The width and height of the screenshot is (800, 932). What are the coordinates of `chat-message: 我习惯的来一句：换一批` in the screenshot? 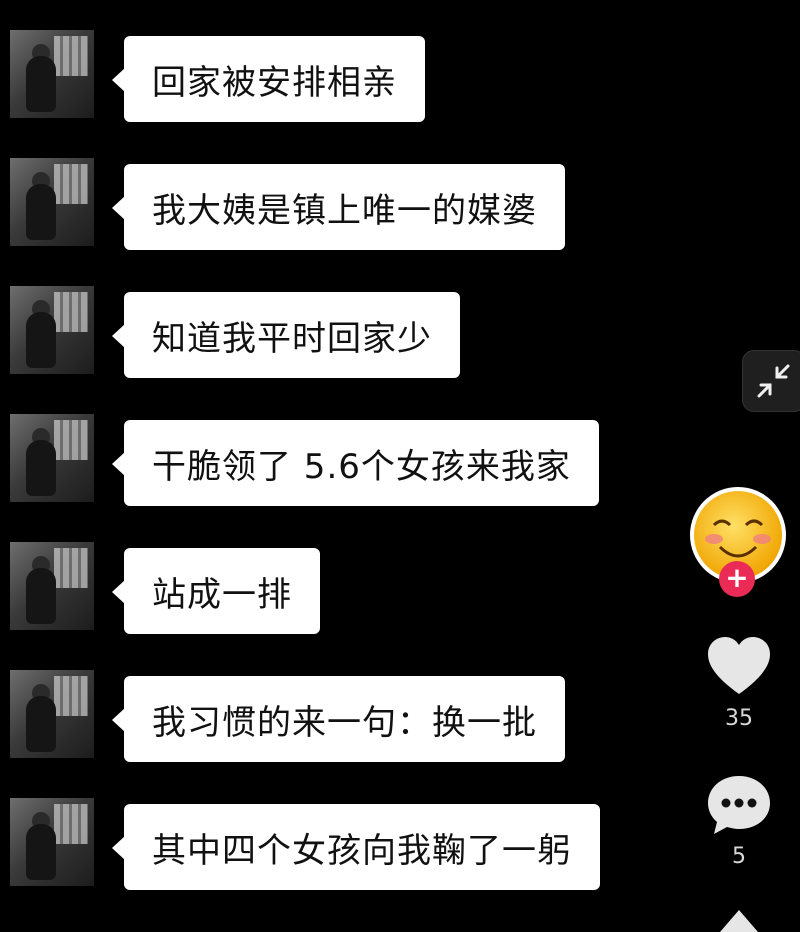 It's located at (320, 718).